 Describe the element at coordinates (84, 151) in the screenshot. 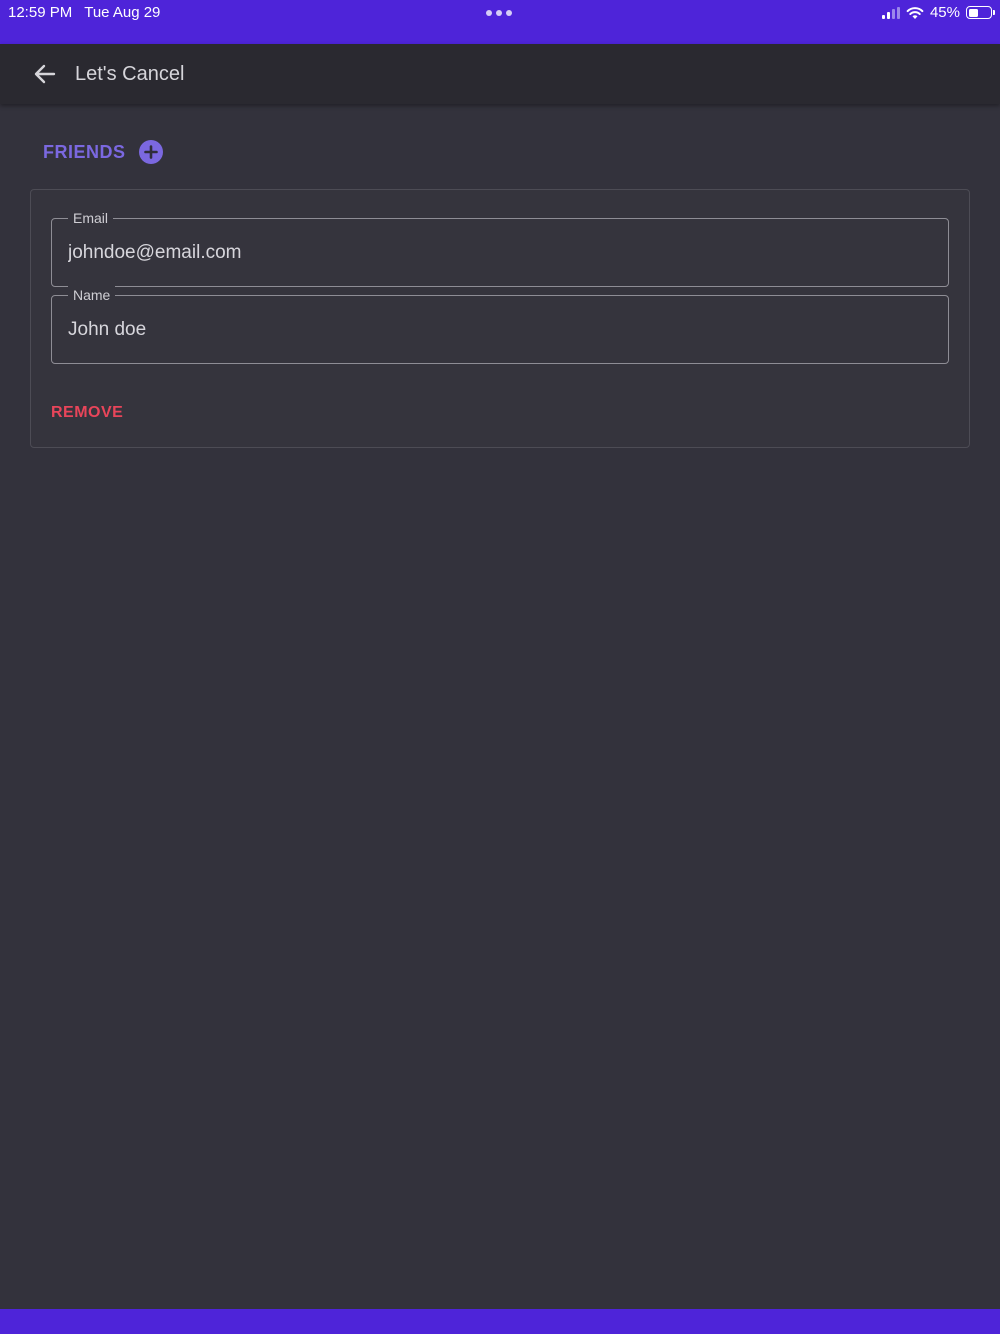

I see `friends-label: FRIENDS` at that location.